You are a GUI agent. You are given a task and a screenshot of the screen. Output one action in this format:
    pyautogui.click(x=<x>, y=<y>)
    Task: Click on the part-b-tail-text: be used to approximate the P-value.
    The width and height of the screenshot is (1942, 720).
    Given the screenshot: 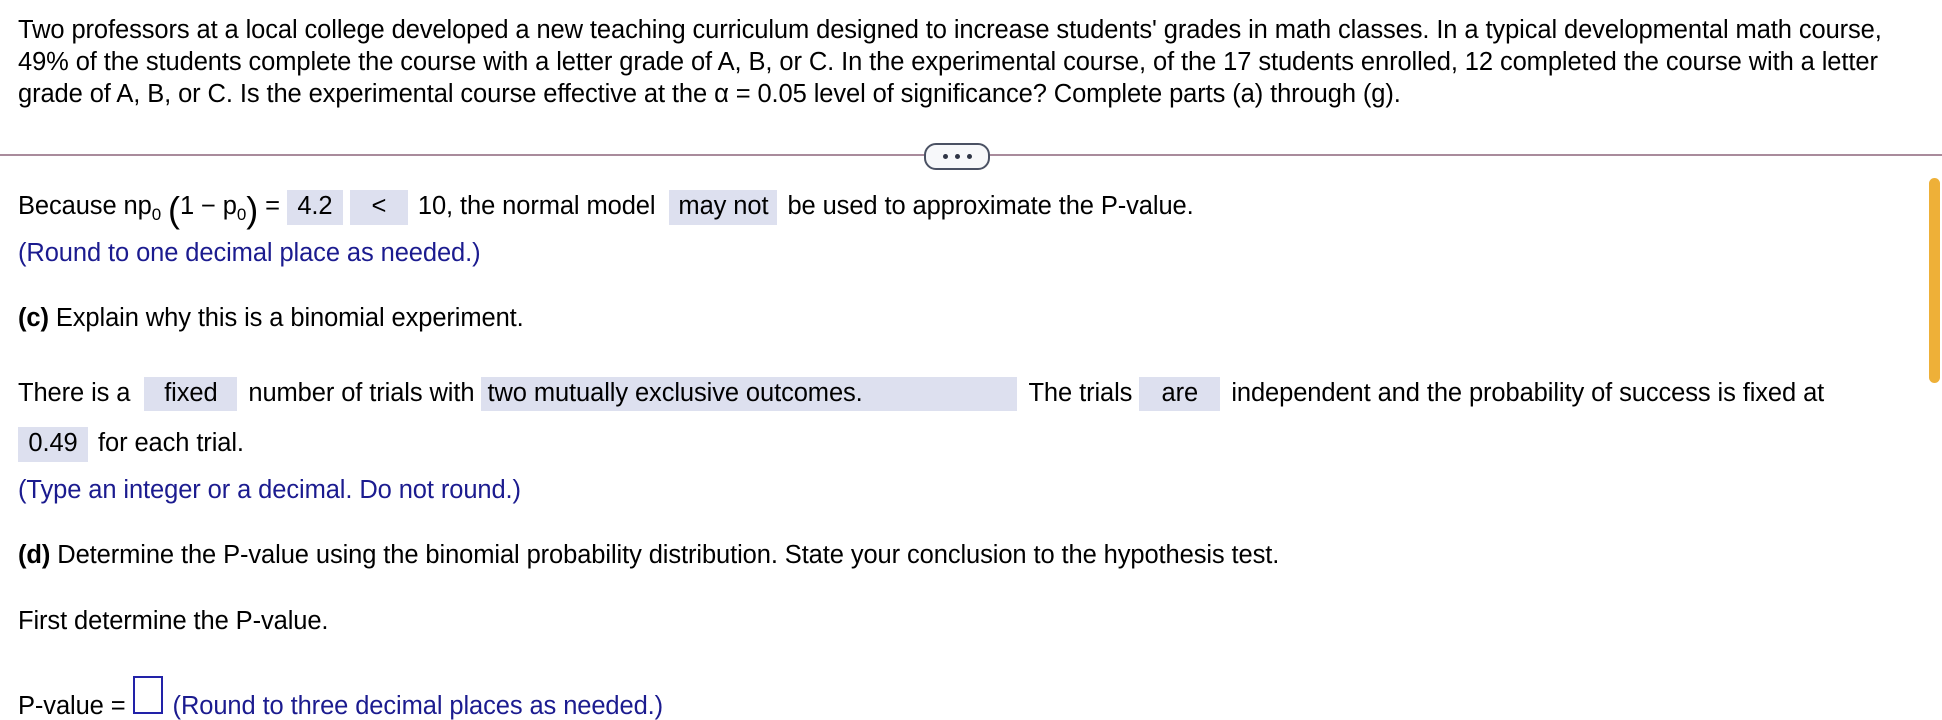 What is the action you would take?
    pyautogui.click(x=990, y=206)
    